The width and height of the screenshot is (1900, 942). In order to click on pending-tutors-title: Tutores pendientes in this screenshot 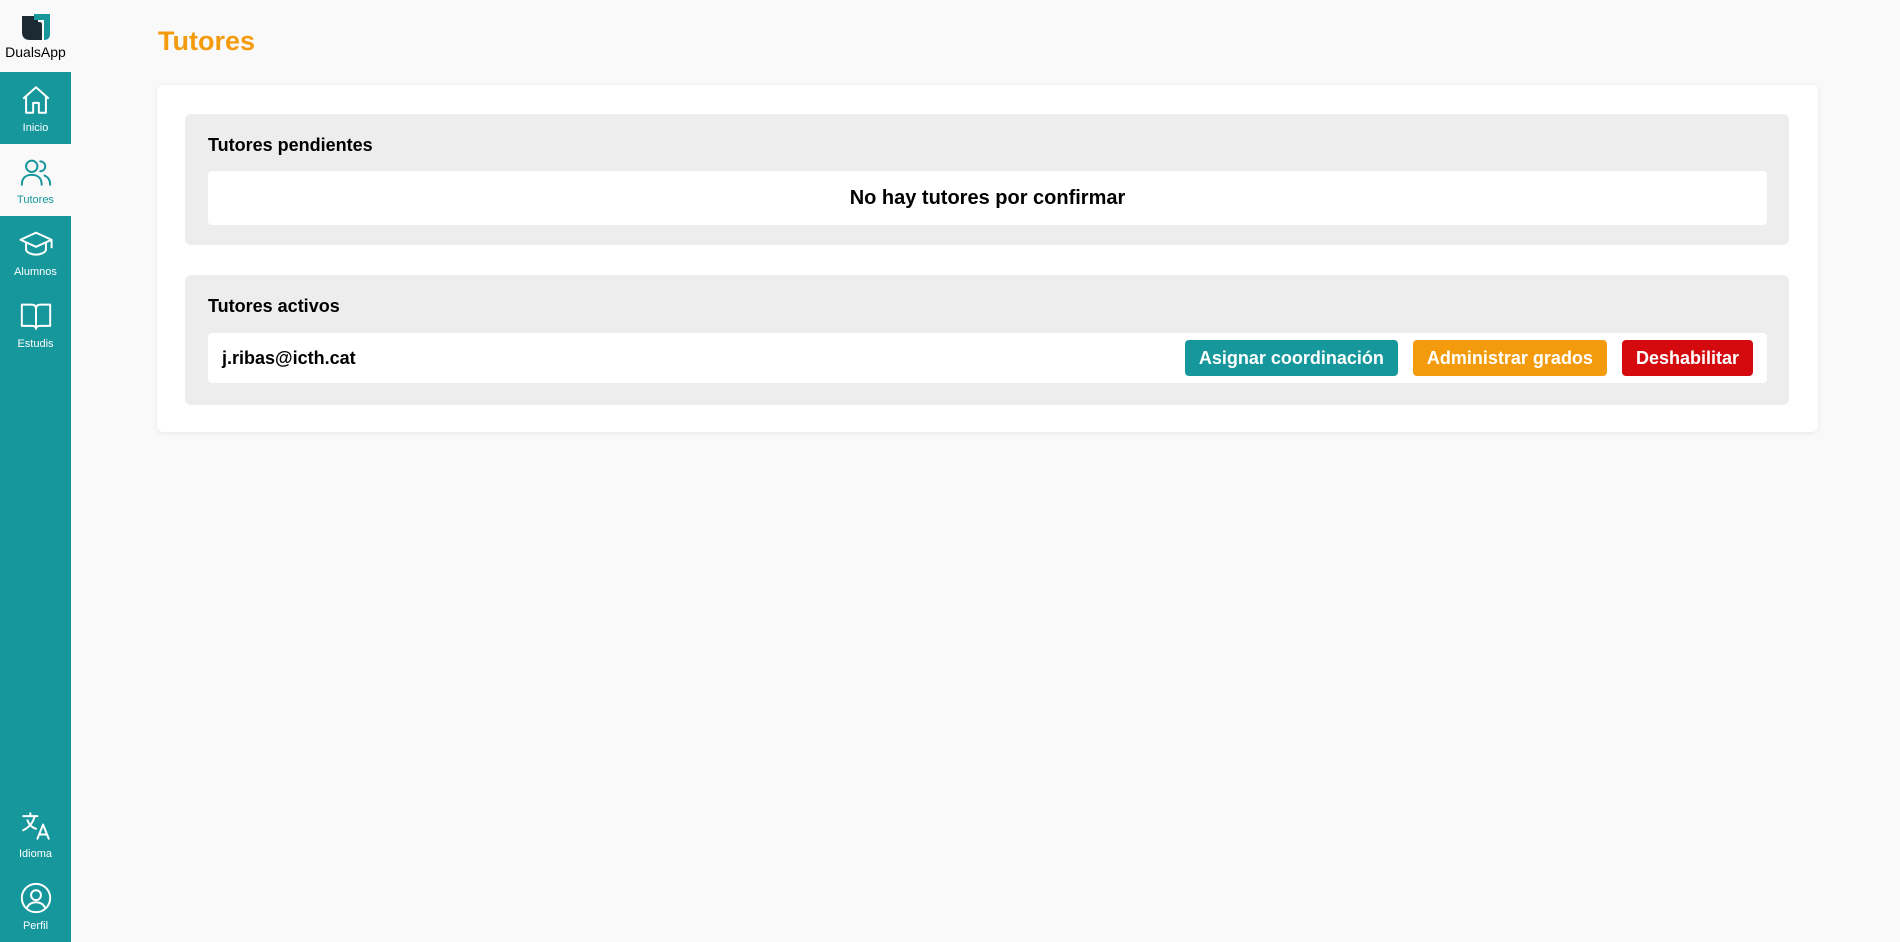, I will do `click(290, 145)`.